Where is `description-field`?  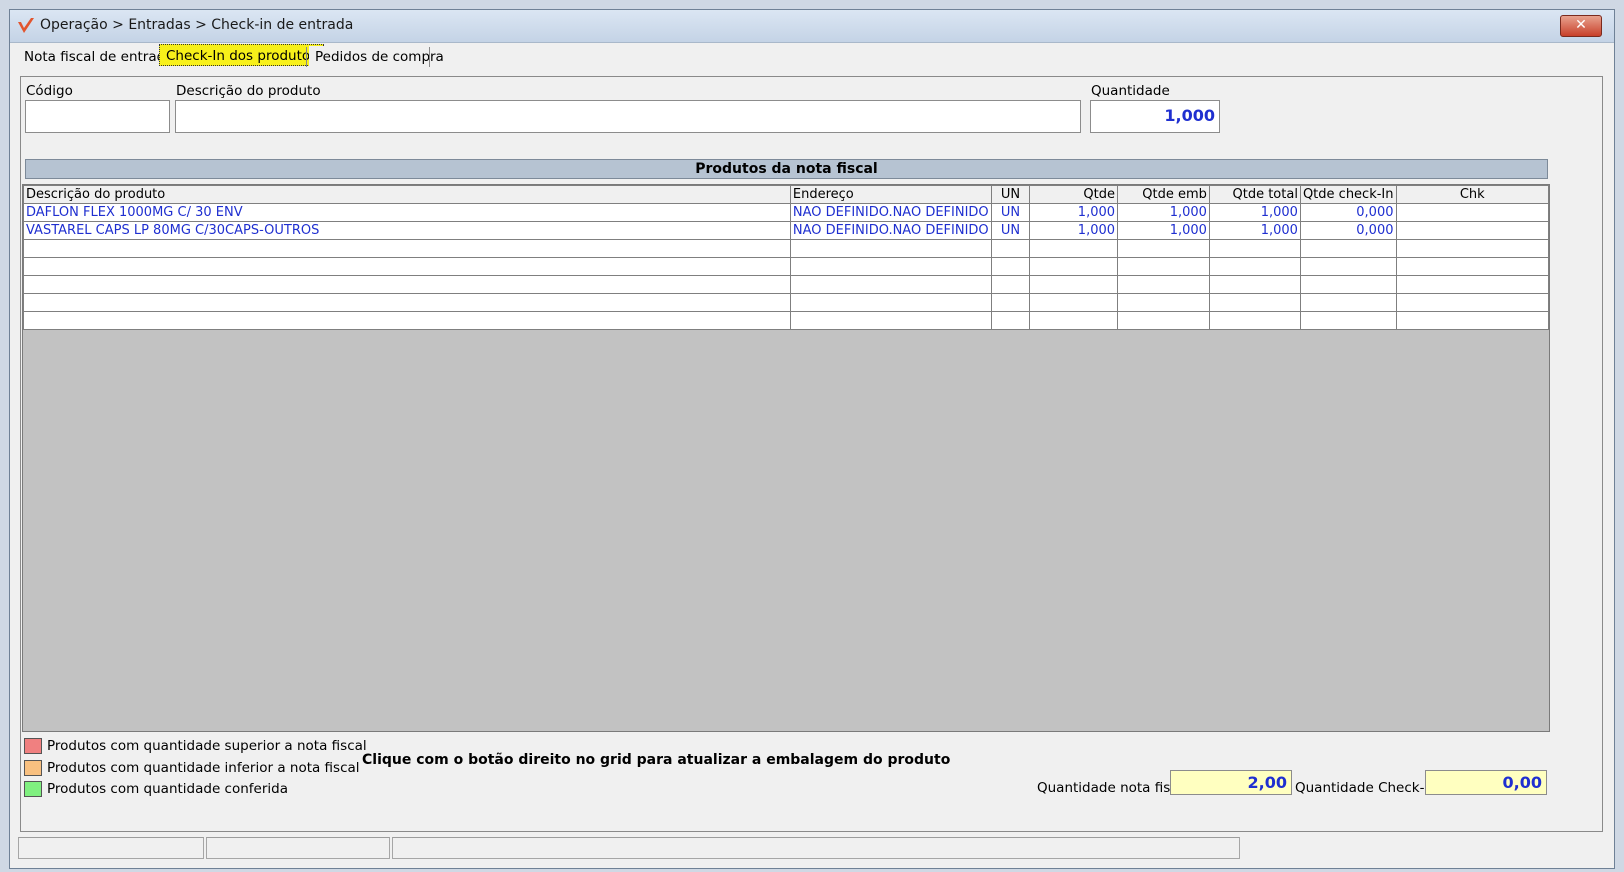 description-field is located at coordinates (628, 116).